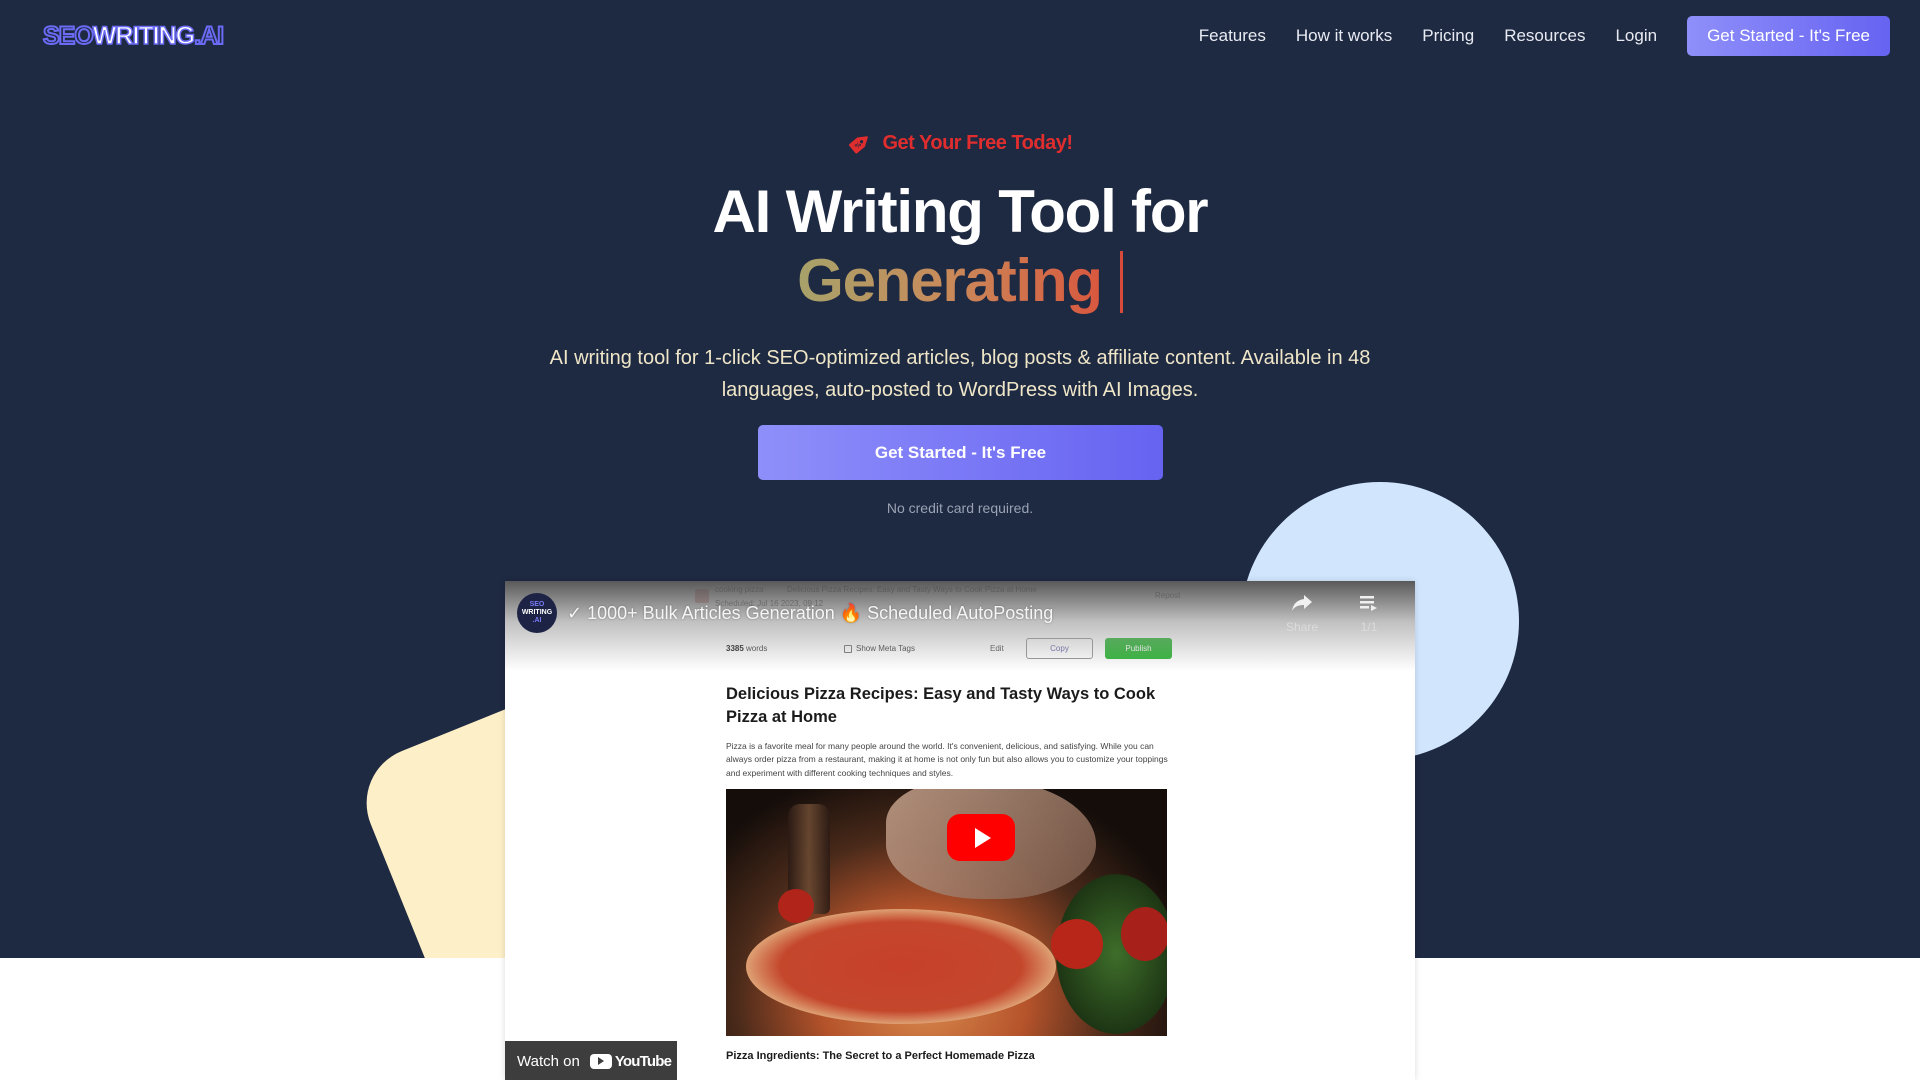 The width and height of the screenshot is (1920, 1080). I want to click on youtube-play-icon, so click(600, 1061).